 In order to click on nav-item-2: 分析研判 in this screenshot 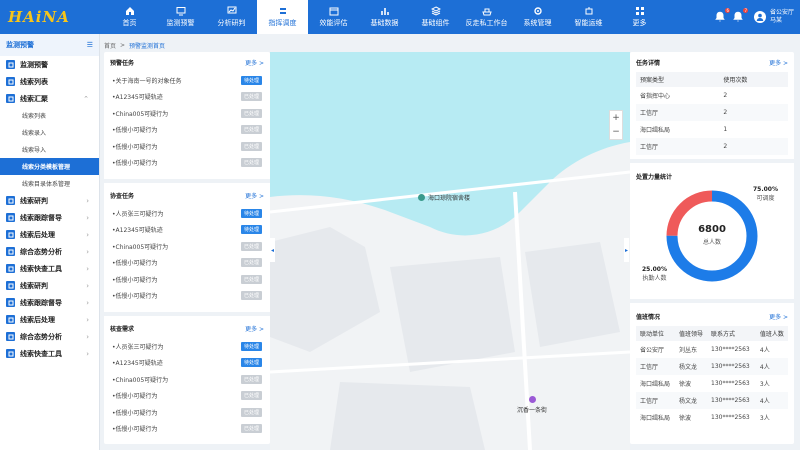, I will do `click(231, 17)`.